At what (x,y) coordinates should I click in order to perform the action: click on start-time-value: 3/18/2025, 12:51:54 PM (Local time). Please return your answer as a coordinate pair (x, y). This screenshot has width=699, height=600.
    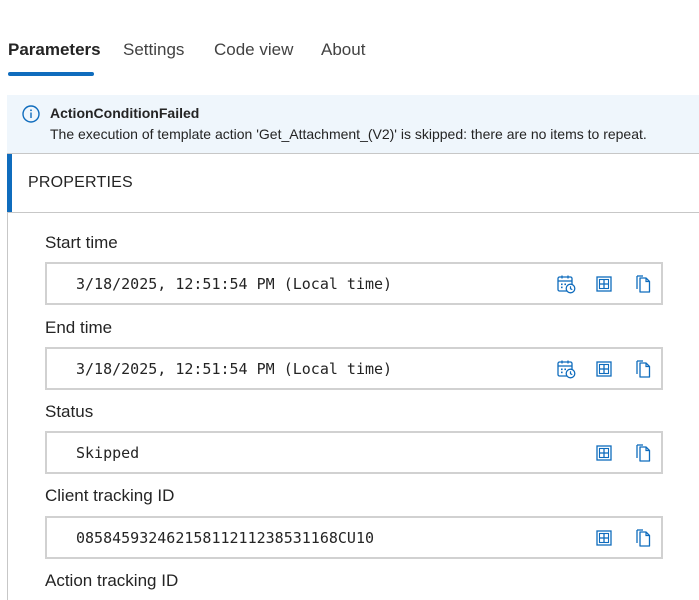
    Looking at the image, I should click on (234, 284).